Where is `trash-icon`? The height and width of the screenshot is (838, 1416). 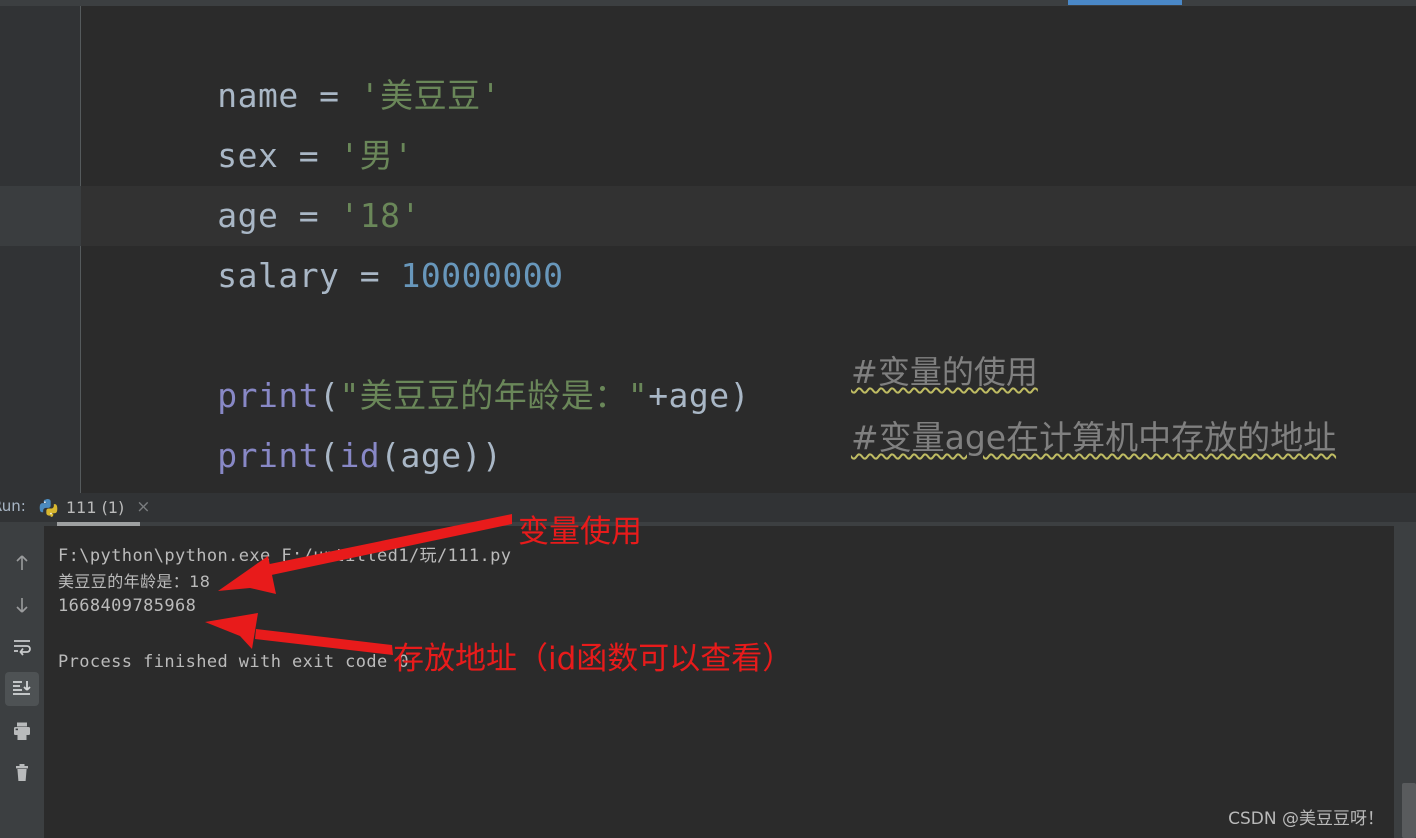
trash-icon is located at coordinates (22, 772).